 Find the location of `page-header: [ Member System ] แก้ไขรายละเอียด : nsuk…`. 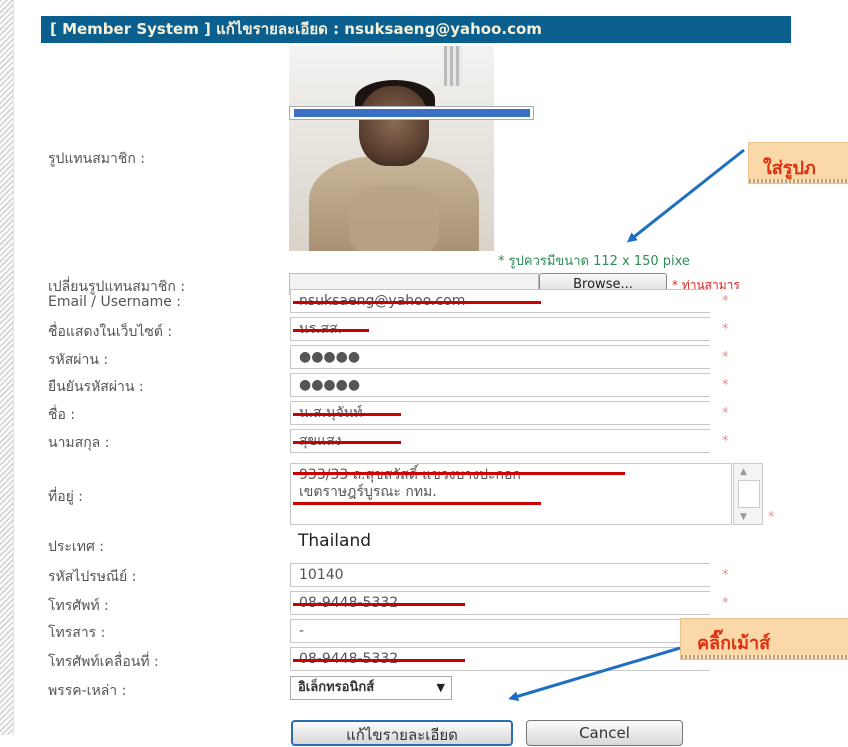

page-header: [ Member System ] แก้ไขรายละเอียด : nsuk… is located at coordinates (416, 29).